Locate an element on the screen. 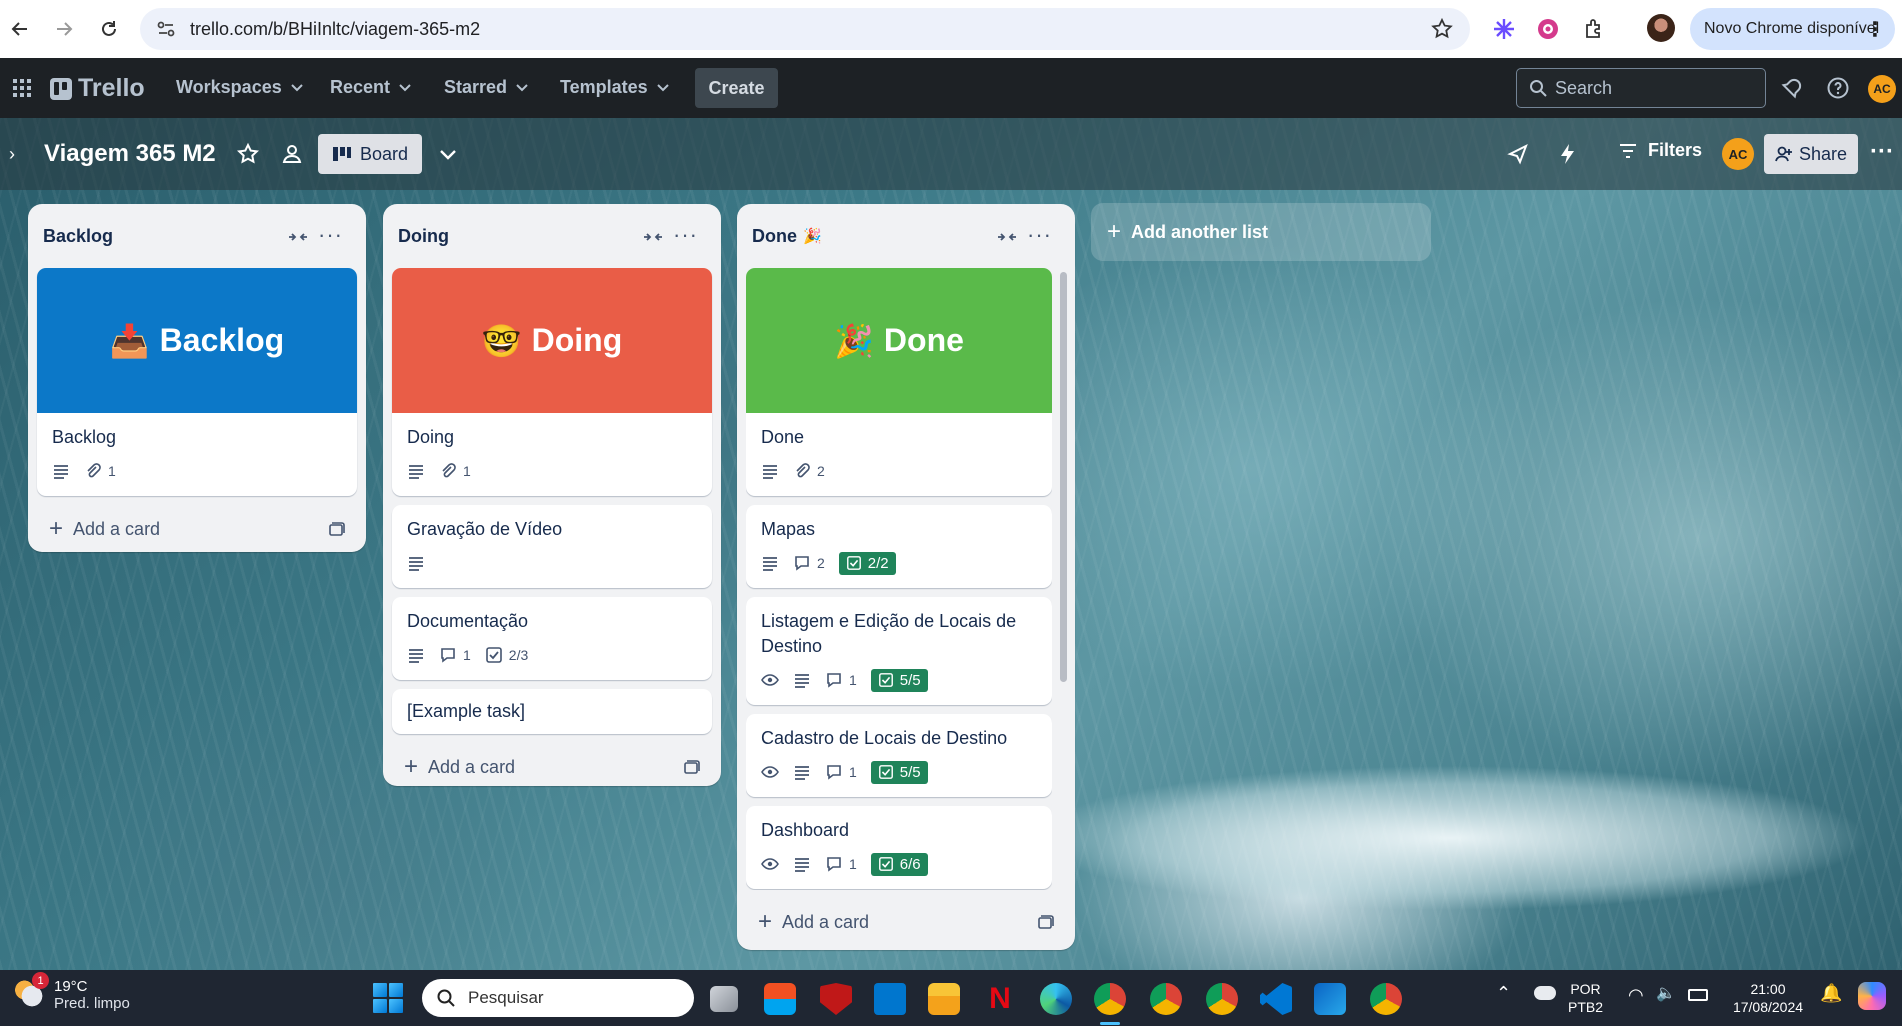 The width and height of the screenshot is (1902, 1026). copilot-icon is located at coordinates (1872, 996).